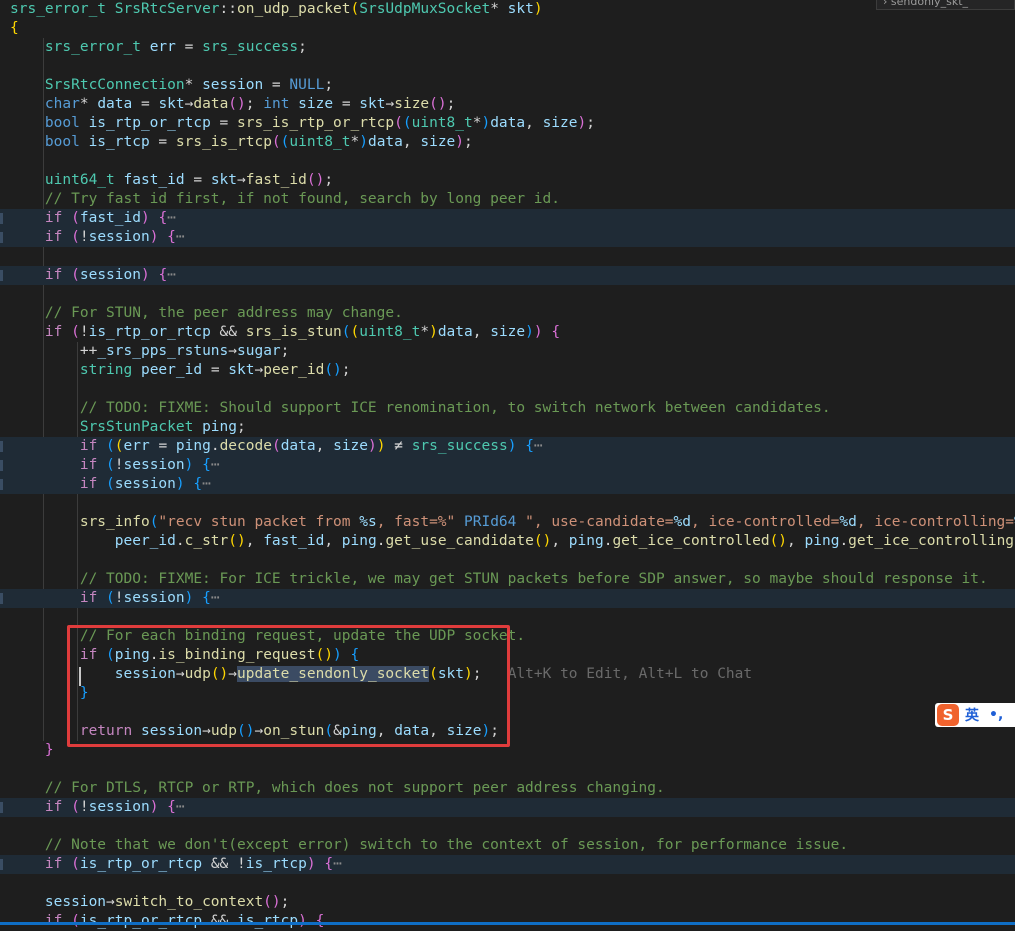 This screenshot has width=1015, height=931. I want to click on annotation-highlight-box, so click(288, 686).